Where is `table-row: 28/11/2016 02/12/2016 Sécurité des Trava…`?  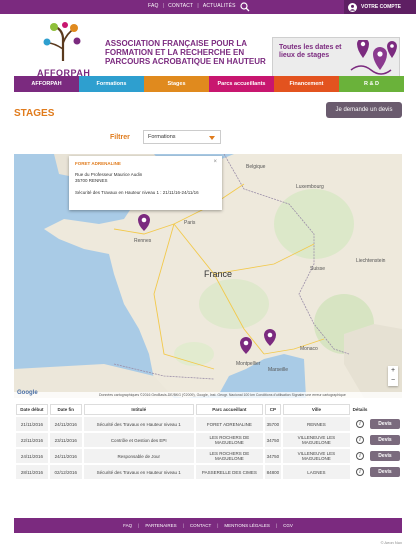
table-row: 28/11/2016 02/12/2016 Sécurité des Trava… is located at coordinates (208, 472).